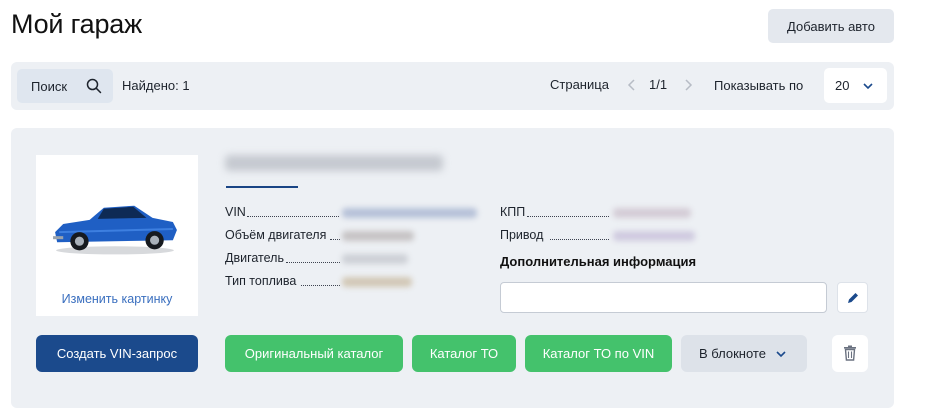 The height and width of the screenshot is (417, 940). I want to click on gearbox-value, so click(652, 213).